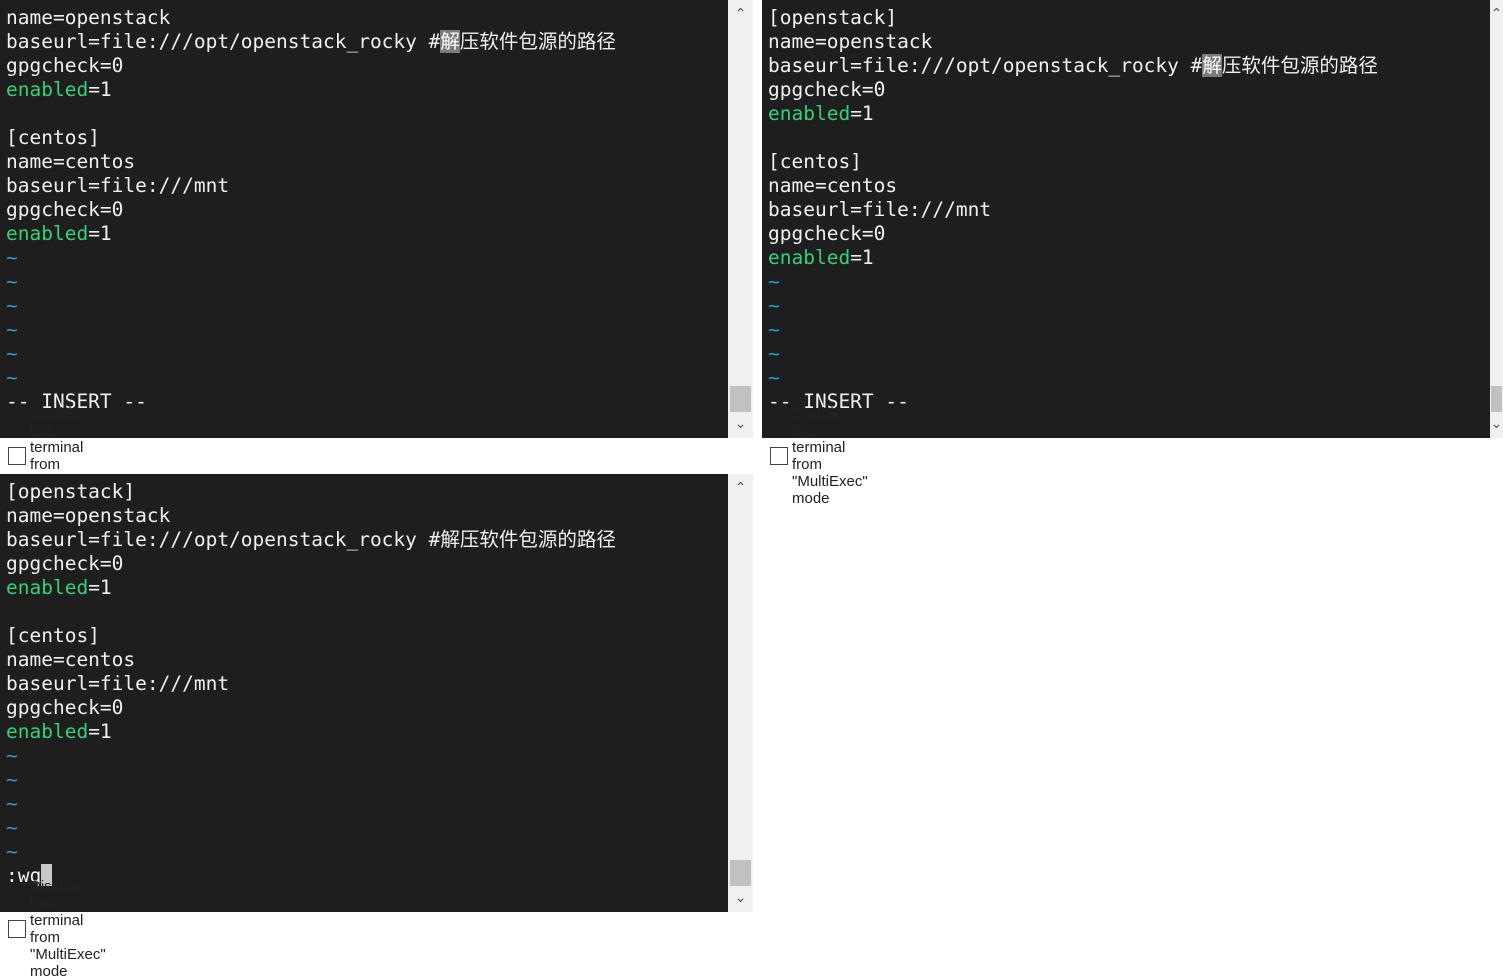 This screenshot has width=1503, height=980. Describe the element at coordinates (1129, 18) in the screenshot. I see `terminal-line: [openstack]` at that location.